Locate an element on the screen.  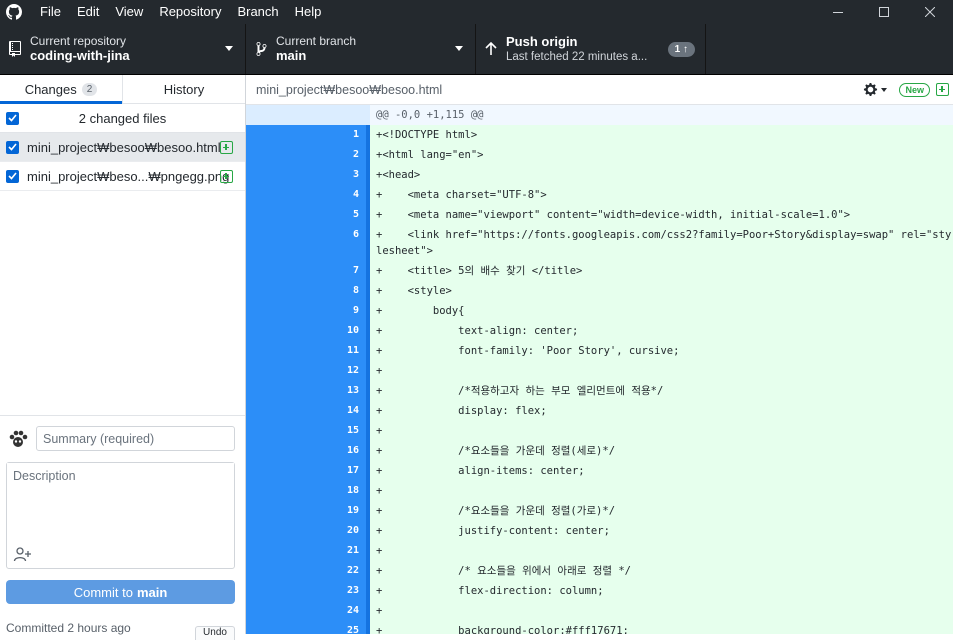
diff-line: 18 + is located at coordinates (599, 491).